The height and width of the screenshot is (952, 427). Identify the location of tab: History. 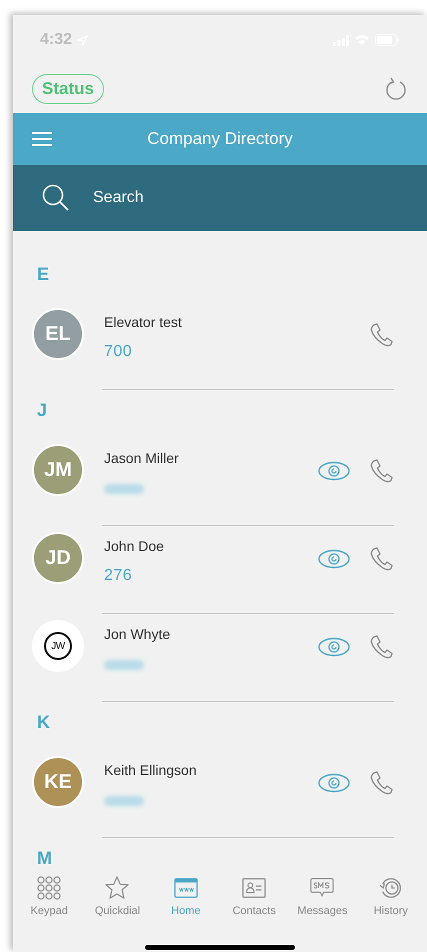
(390, 894).